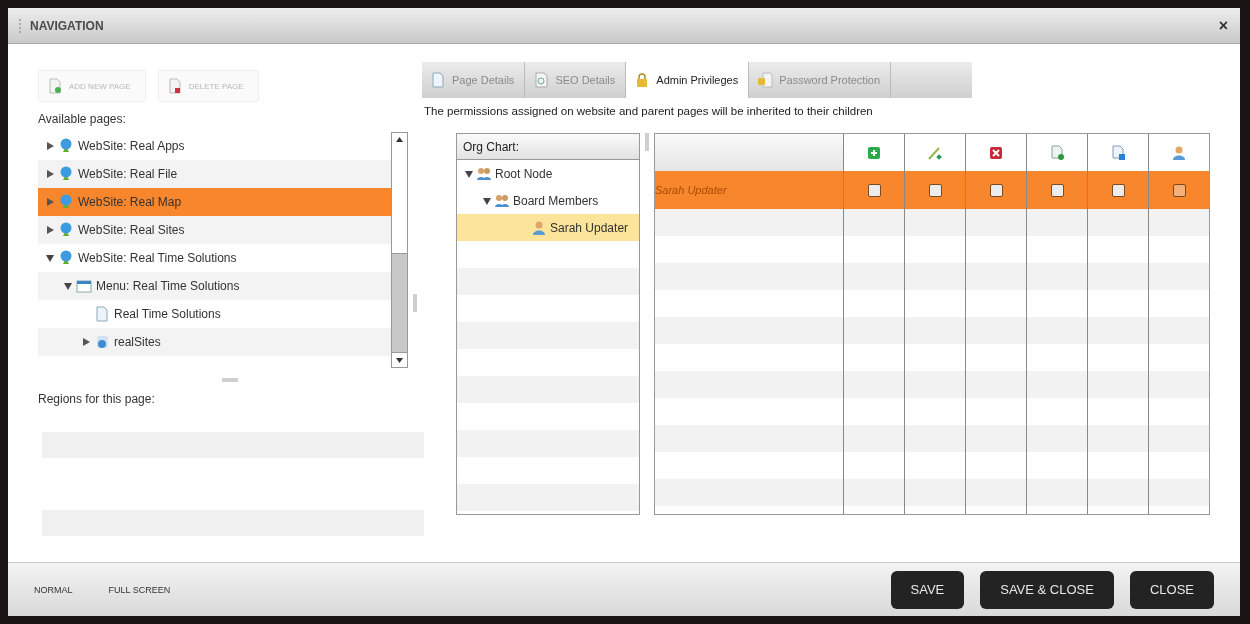 The width and height of the screenshot is (1250, 624). I want to click on tree-item-label: Real Time Solutions, so click(167, 314).